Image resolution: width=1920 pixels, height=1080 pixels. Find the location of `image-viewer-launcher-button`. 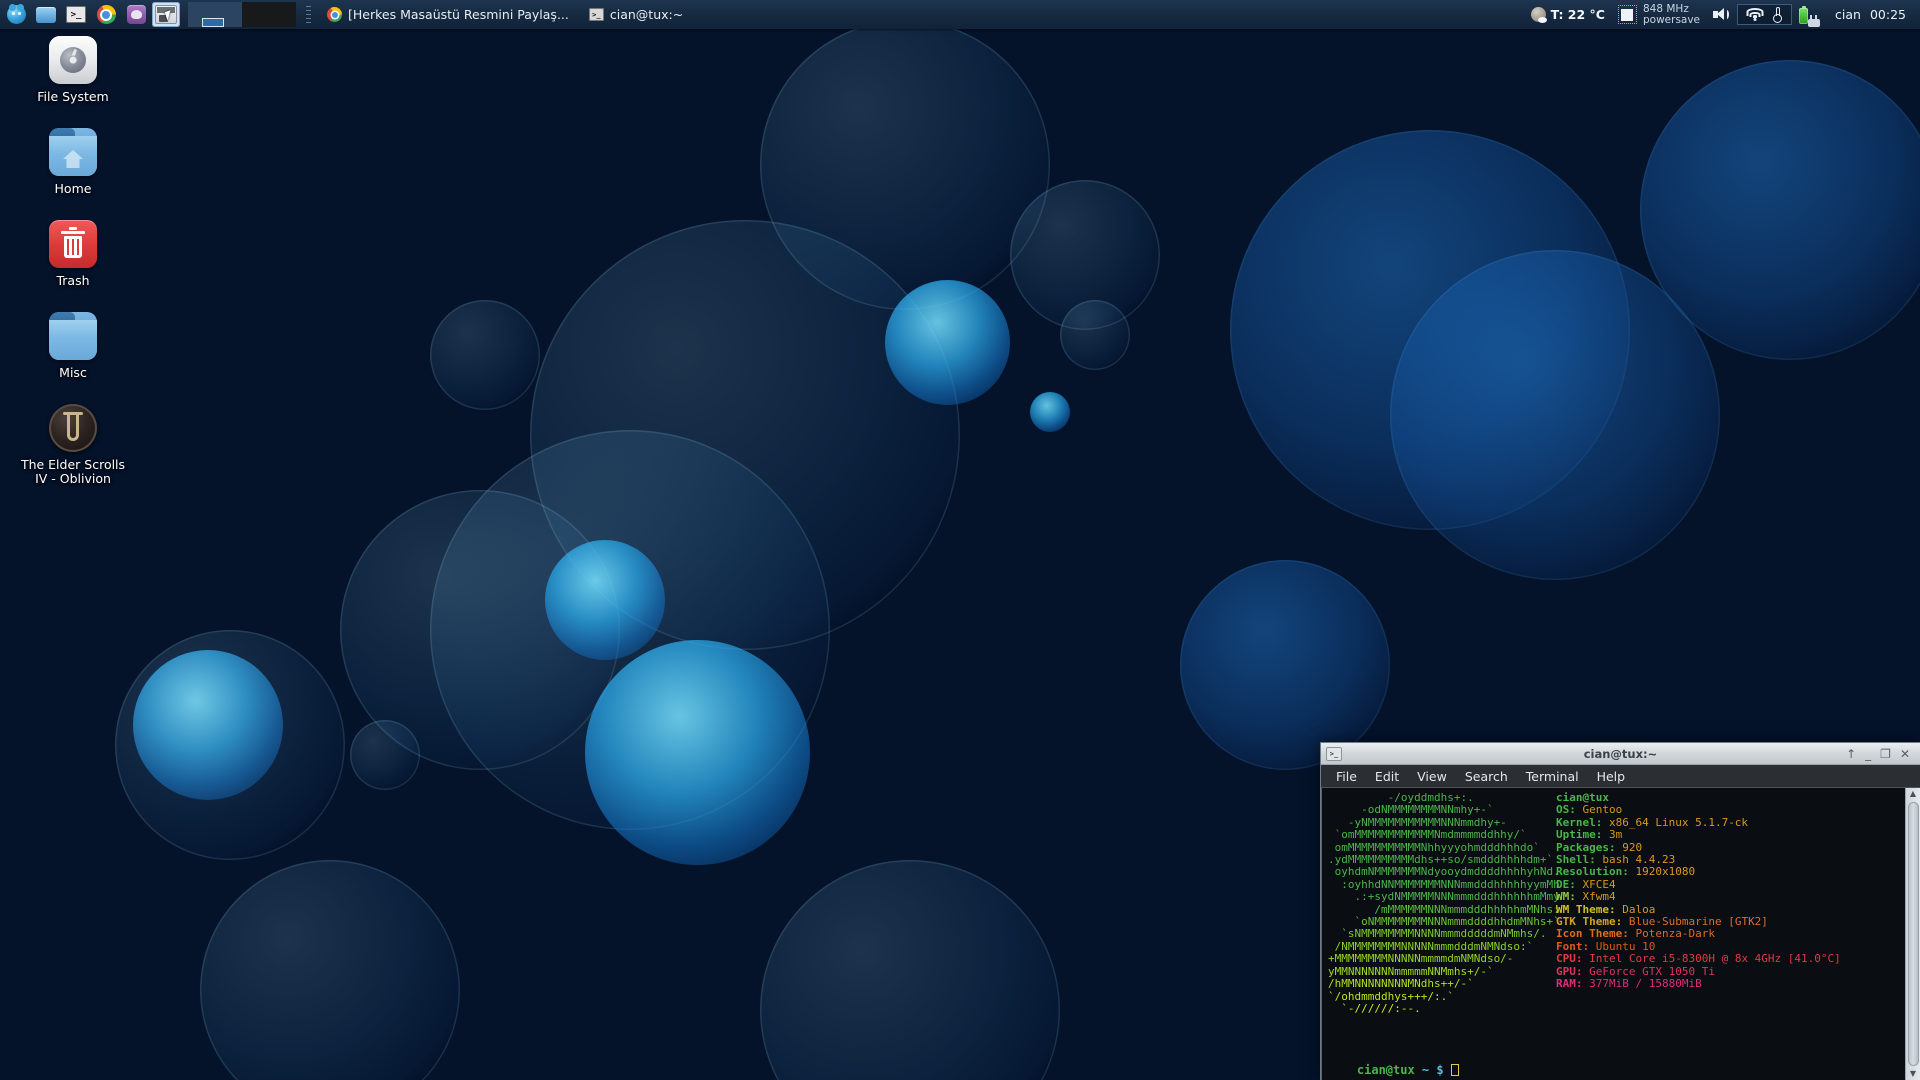

image-viewer-launcher-button is located at coordinates (136, 14).